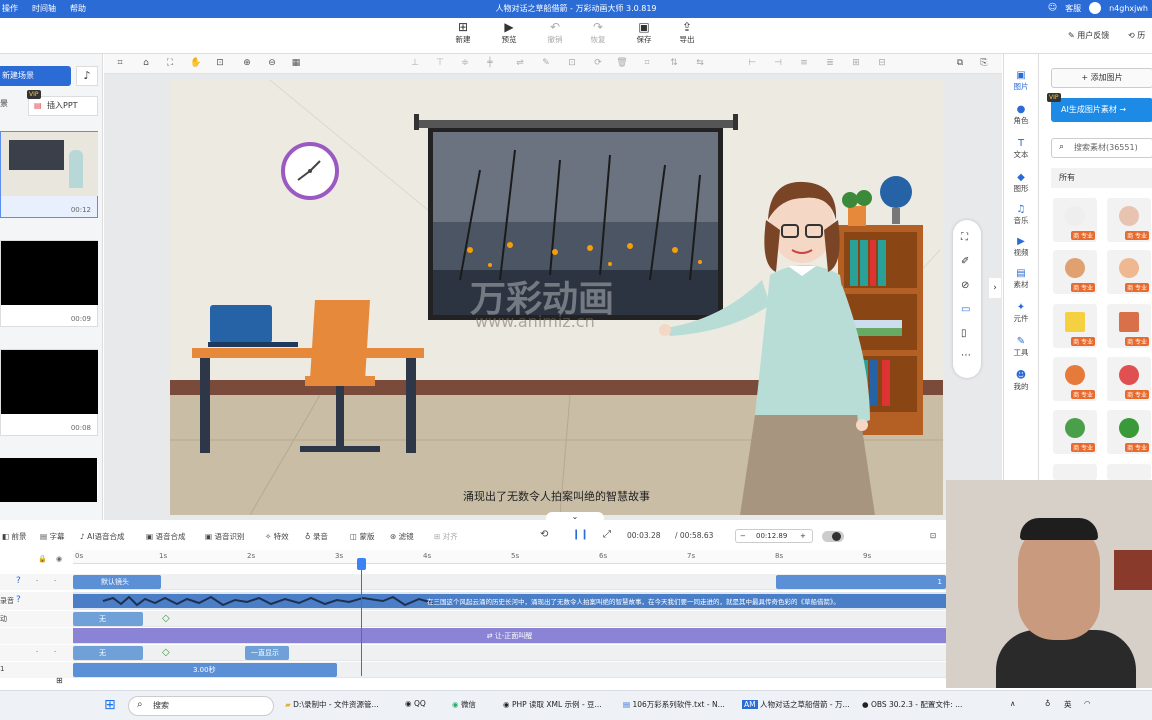 The width and height of the screenshot is (1152, 720). What do you see at coordinates (833, 536) in the screenshot?
I see `toggle-switch` at bounding box center [833, 536].